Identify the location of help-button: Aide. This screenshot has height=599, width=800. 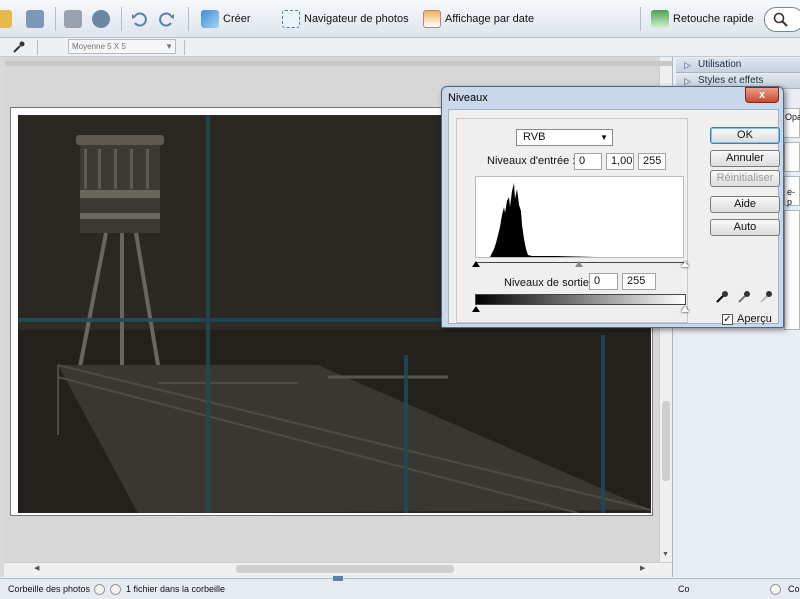
(745, 204).